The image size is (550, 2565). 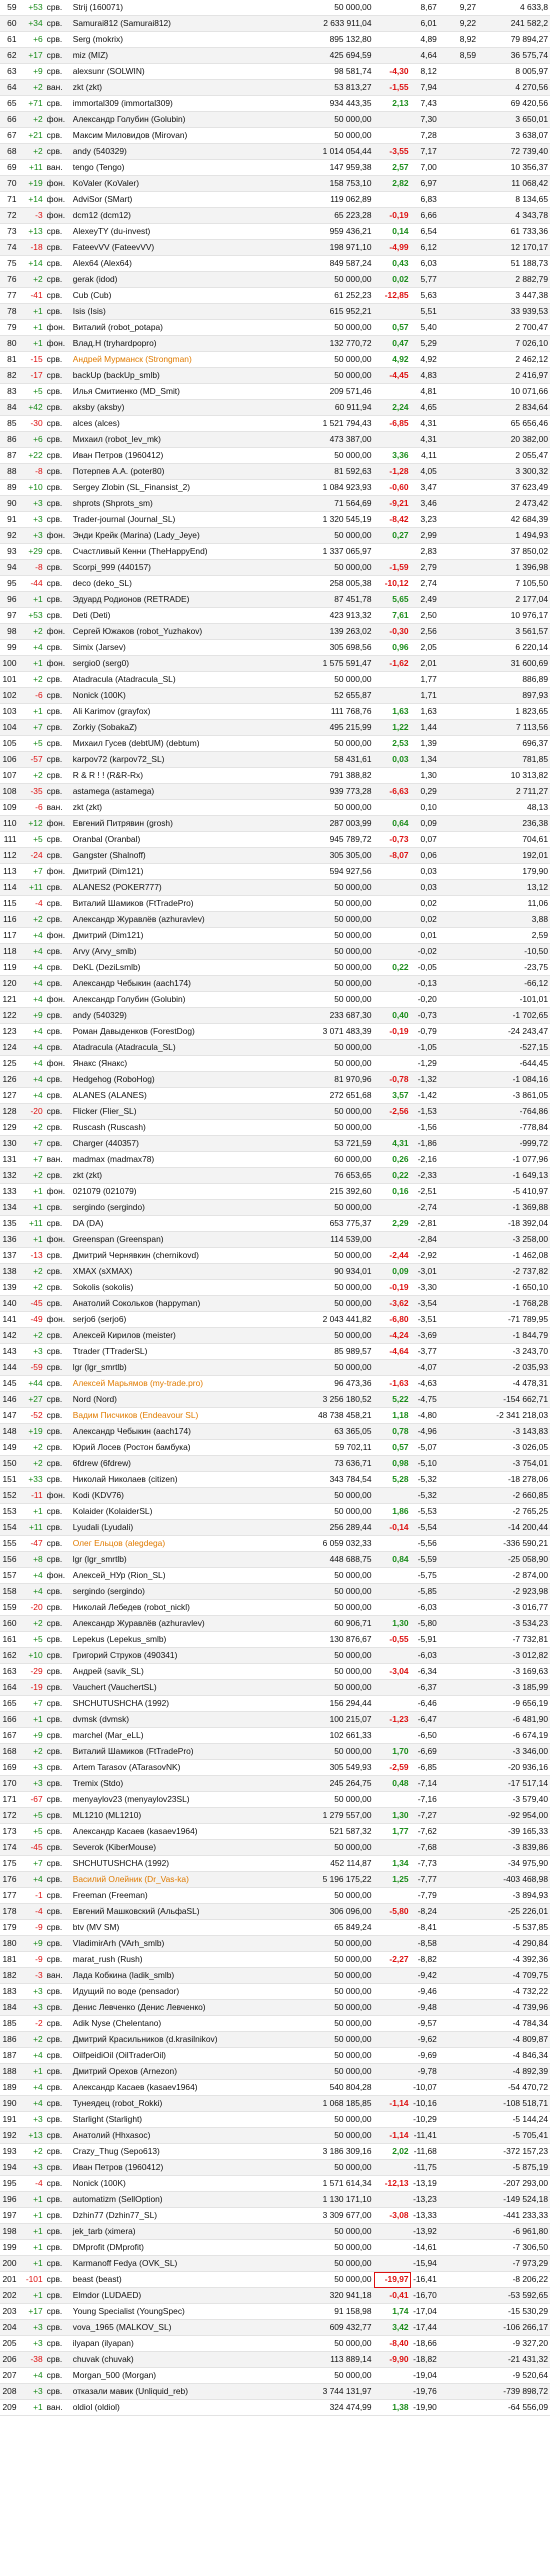 I want to click on participant-name: Freeman (Freeman), so click(x=187, y=1895).